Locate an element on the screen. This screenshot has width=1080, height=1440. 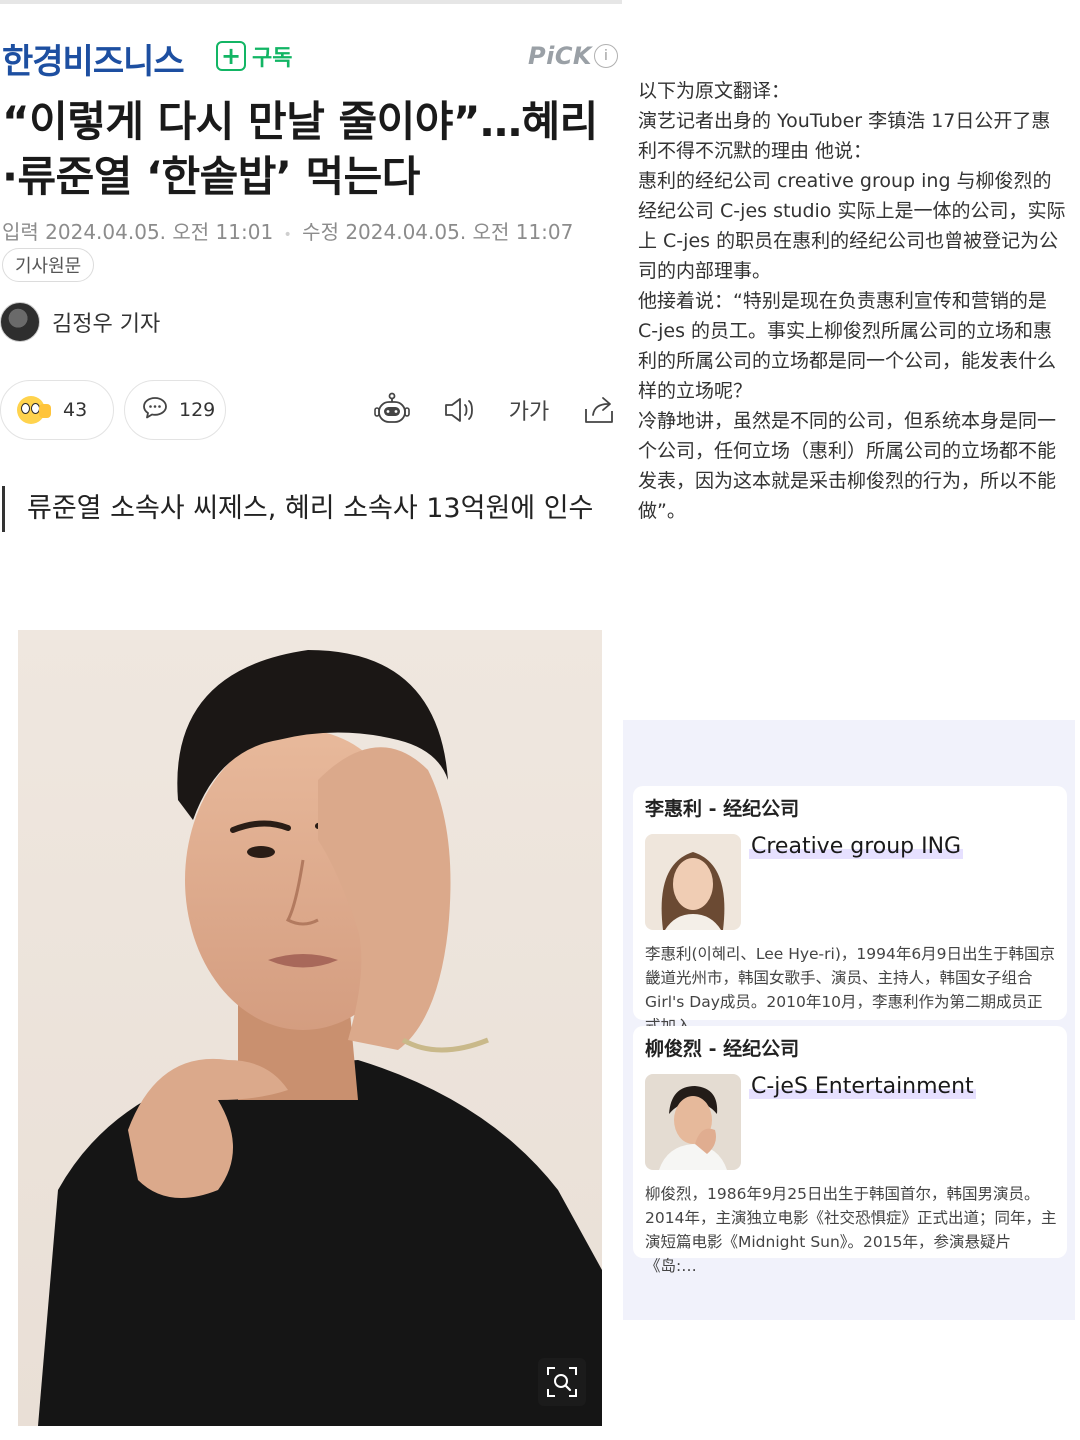
summary-robot-button is located at coordinates (392, 410).